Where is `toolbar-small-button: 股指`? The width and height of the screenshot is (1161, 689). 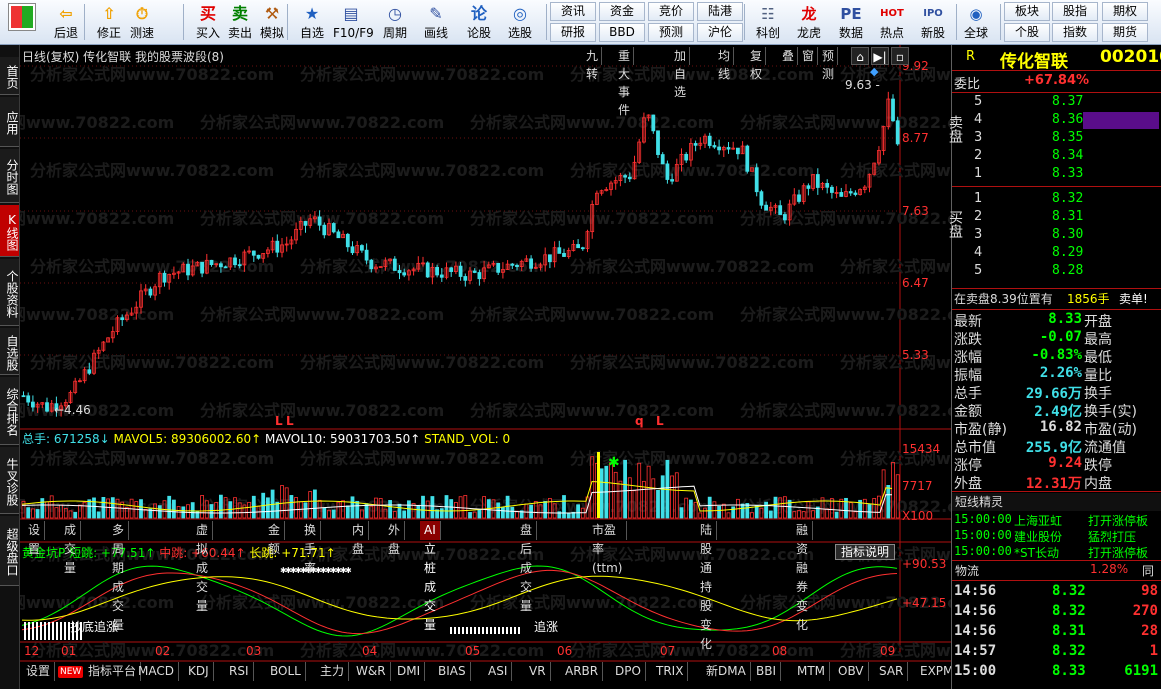 toolbar-small-button: 股指 is located at coordinates (1075, 11).